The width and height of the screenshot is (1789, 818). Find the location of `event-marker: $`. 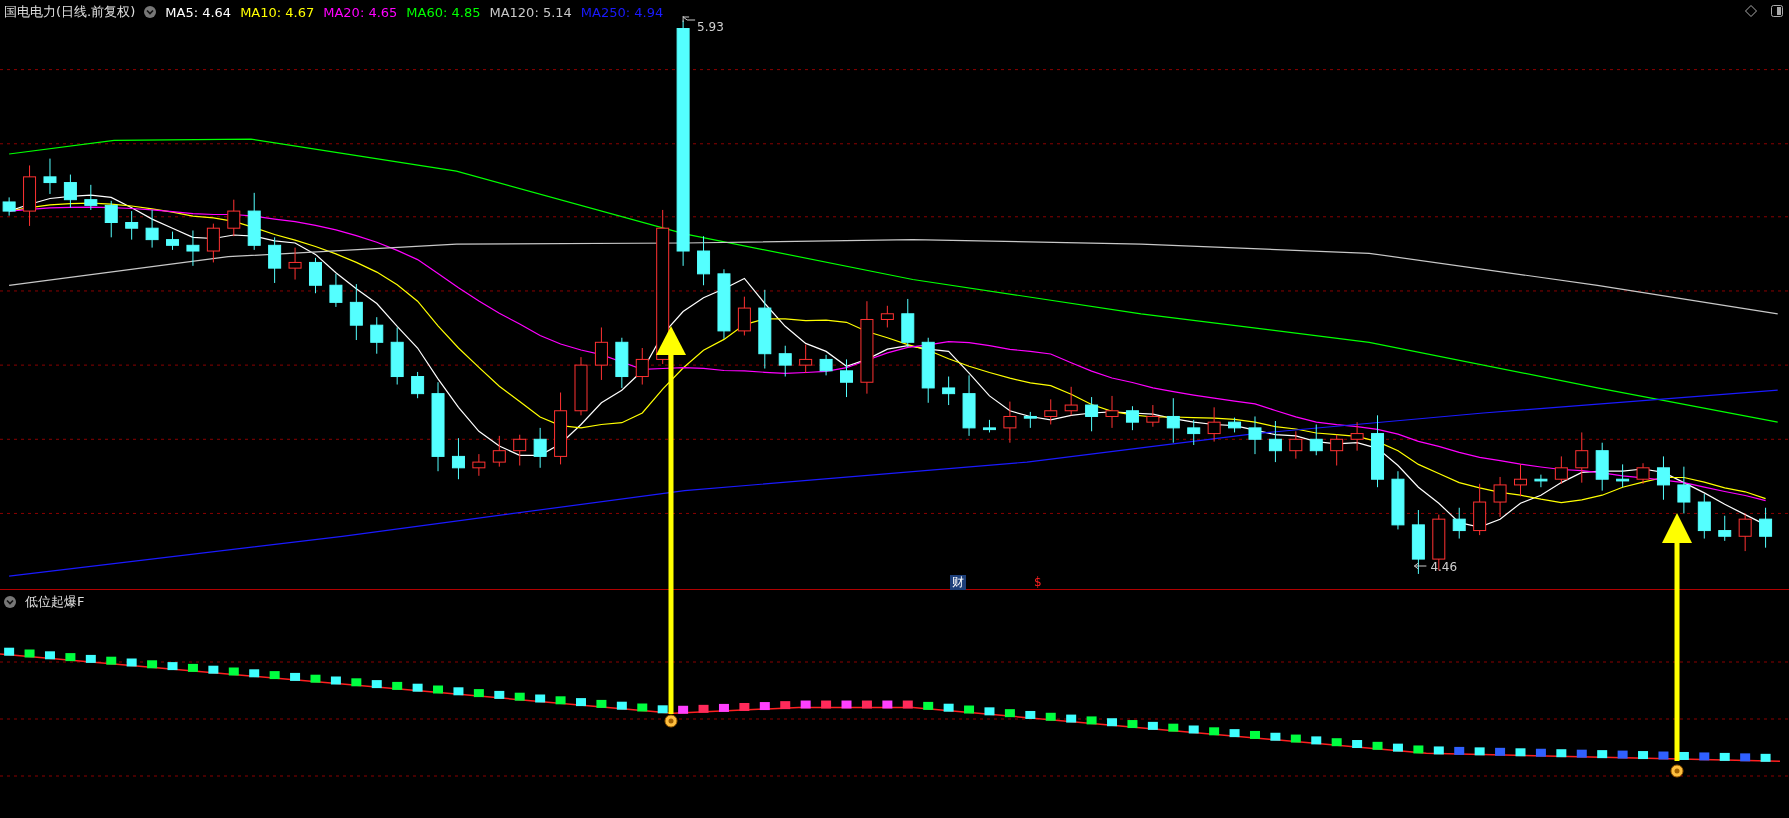

event-marker: $ is located at coordinates (1038, 582).